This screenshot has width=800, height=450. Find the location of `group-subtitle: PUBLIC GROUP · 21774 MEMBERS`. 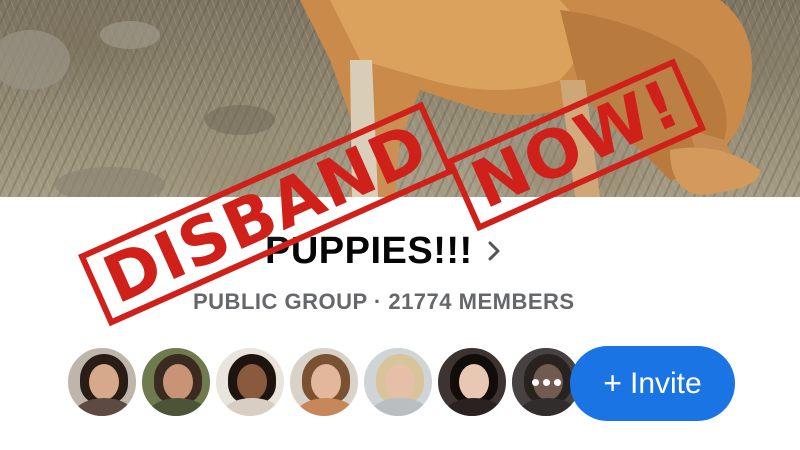

group-subtitle: PUBLIC GROUP · 21774 MEMBERS is located at coordinates (384, 301).